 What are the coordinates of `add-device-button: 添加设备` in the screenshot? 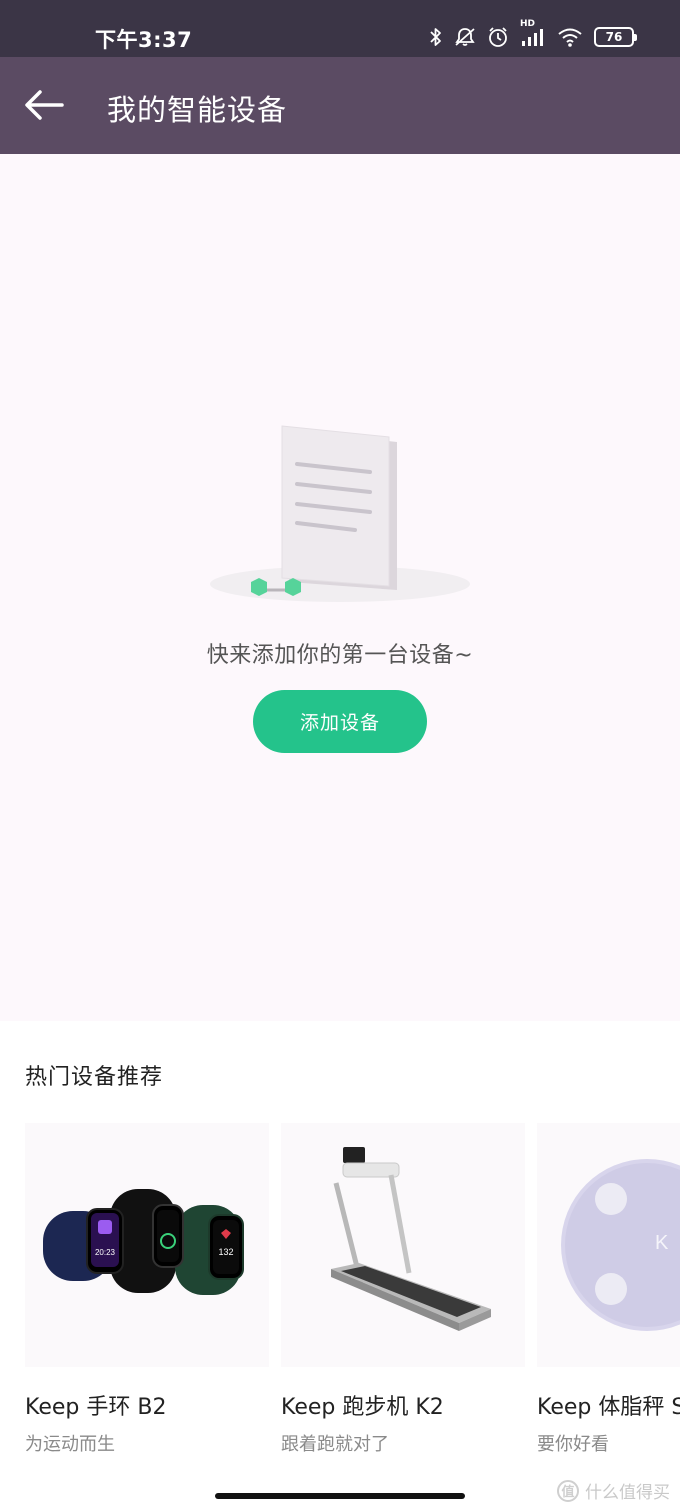 It's located at (340, 721).